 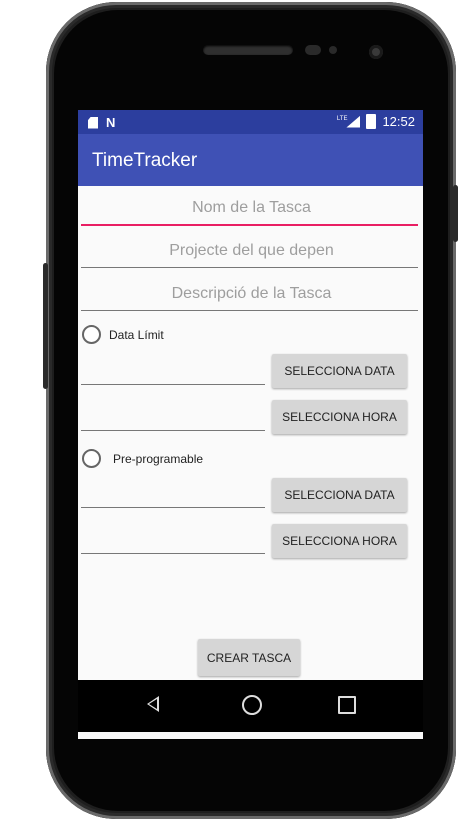 What do you see at coordinates (398, 121) in the screenshot?
I see `status-time: 12:52` at bounding box center [398, 121].